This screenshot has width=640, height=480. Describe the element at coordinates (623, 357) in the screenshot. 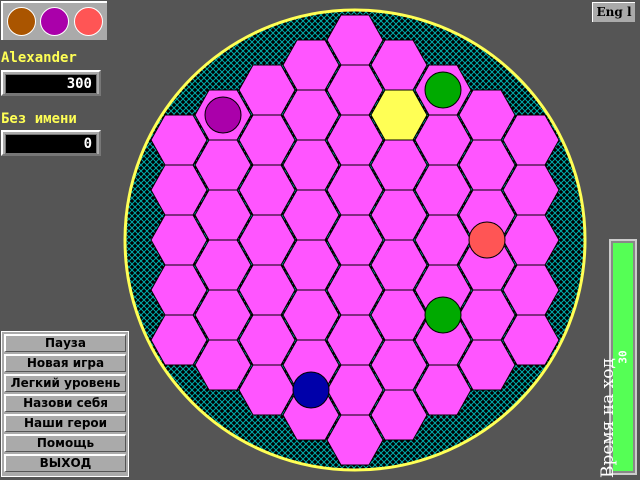

I see `timer-value: 30` at that location.